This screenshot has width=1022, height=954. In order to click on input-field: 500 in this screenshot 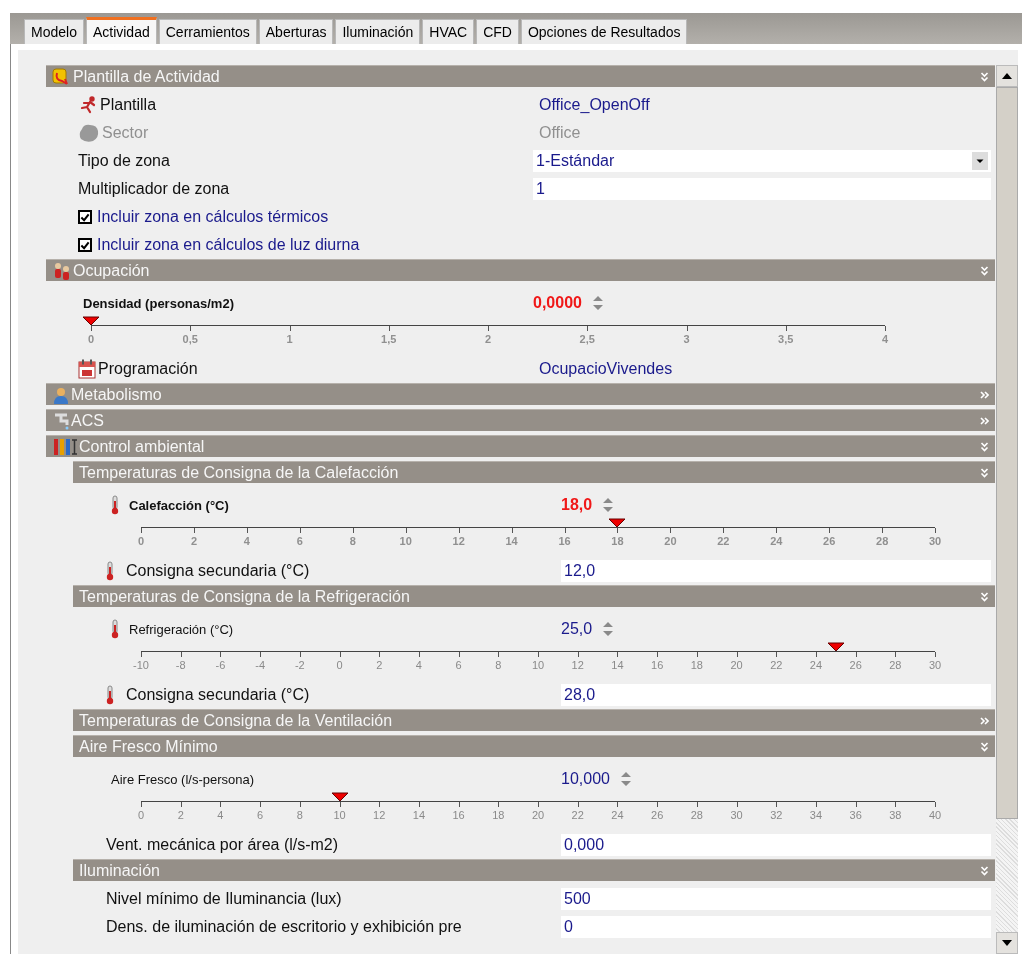, I will do `click(776, 899)`.